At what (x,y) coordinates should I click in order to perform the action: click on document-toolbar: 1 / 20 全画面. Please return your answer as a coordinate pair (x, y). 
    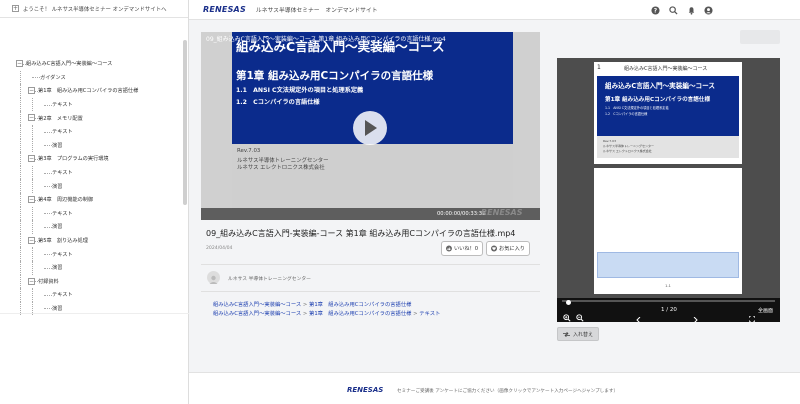
    Looking at the image, I should click on (668, 310).